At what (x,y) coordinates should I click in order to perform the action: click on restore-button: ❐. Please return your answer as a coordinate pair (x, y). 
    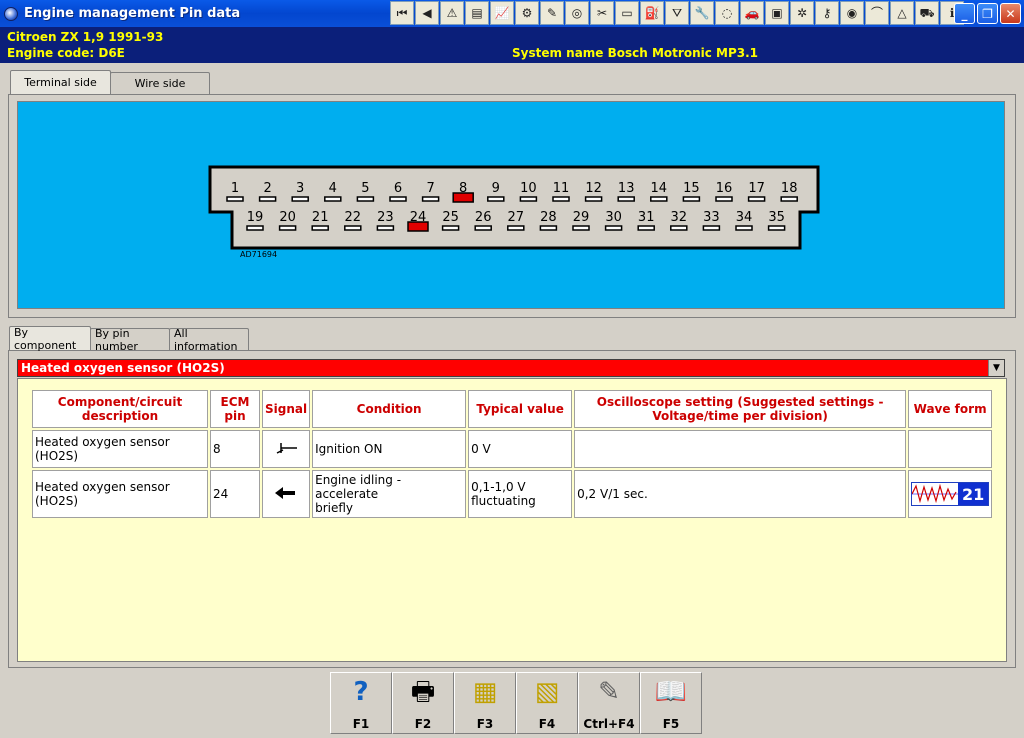
    Looking at the image, I should click on (987, 13).